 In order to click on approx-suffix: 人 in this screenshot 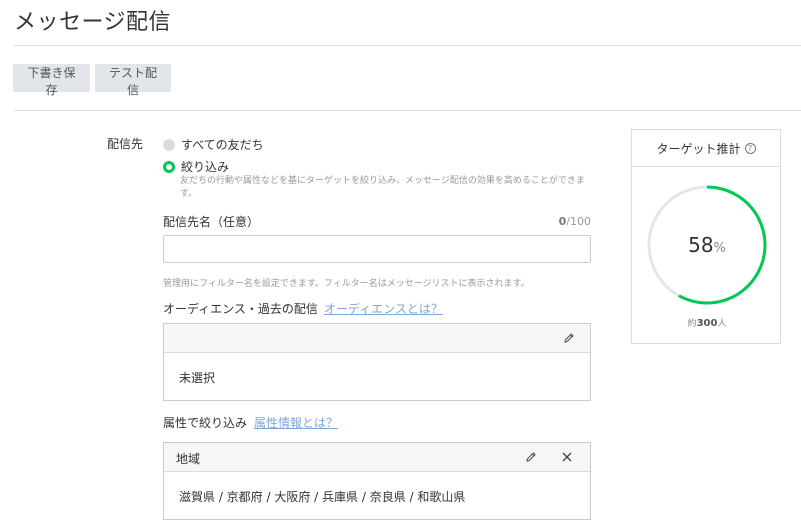, I will do `click(722, 324)`.